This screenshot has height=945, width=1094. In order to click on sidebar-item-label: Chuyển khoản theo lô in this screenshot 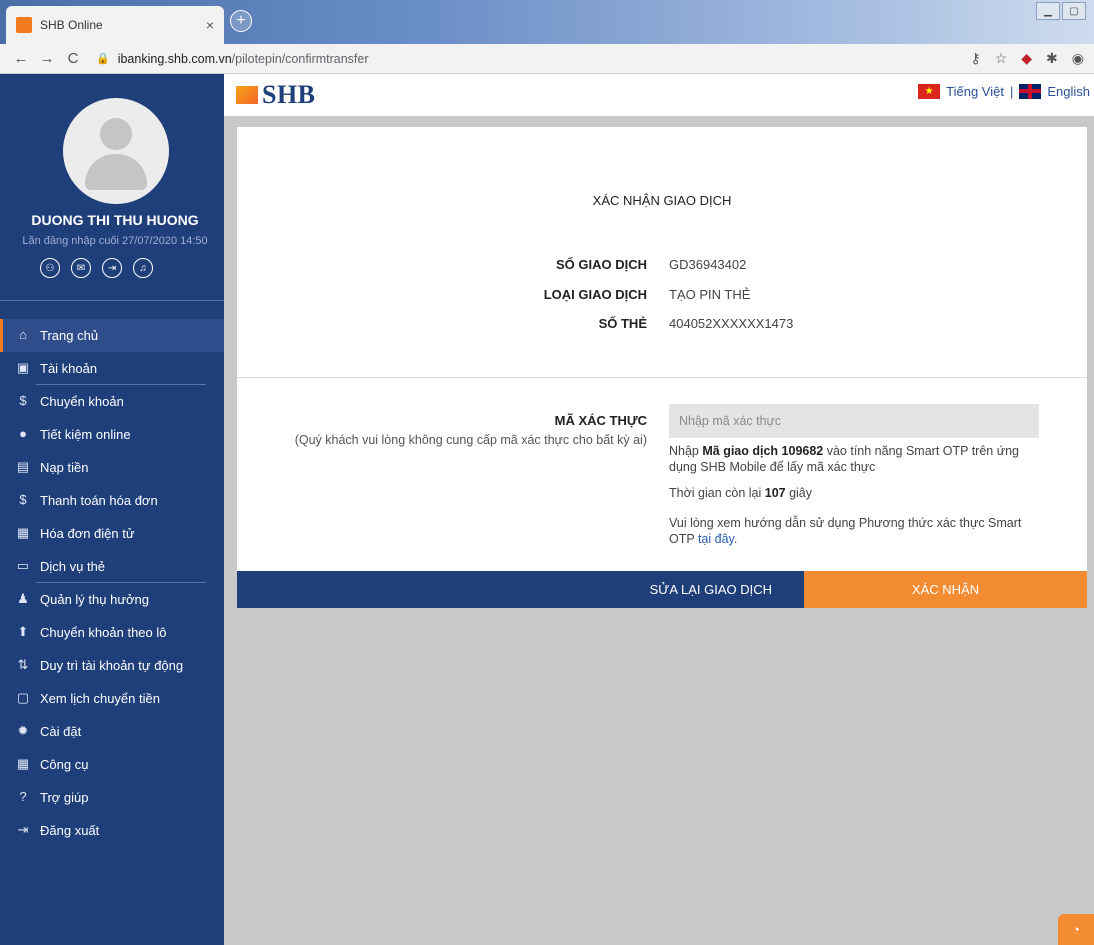, I will do `click(103, 632)`.